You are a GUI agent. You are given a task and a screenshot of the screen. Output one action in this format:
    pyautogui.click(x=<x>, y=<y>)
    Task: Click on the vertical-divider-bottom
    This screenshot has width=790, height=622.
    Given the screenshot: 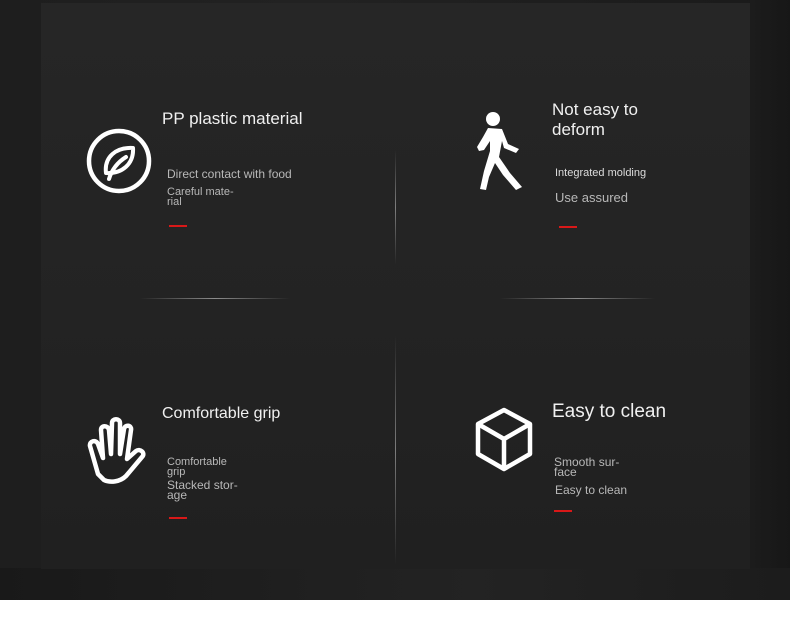 What is the action you would take?
    pyautogui.click(x=395, y=450)
    